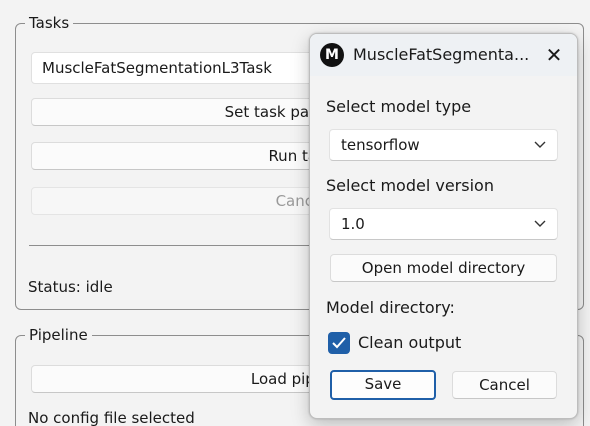 This screenshot has width=590, height=426. Describe the element at coordinates (554, 55) in the screenshot. I see `close-icon: ✕` at that location.